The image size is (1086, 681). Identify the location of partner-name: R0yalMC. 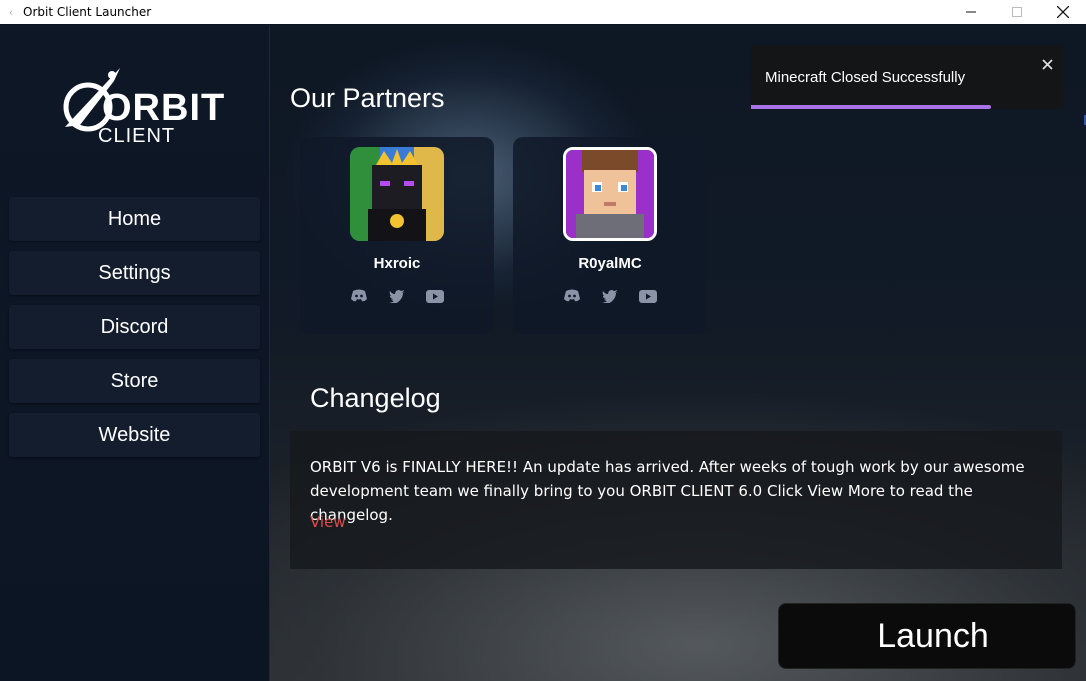
(610, 263).